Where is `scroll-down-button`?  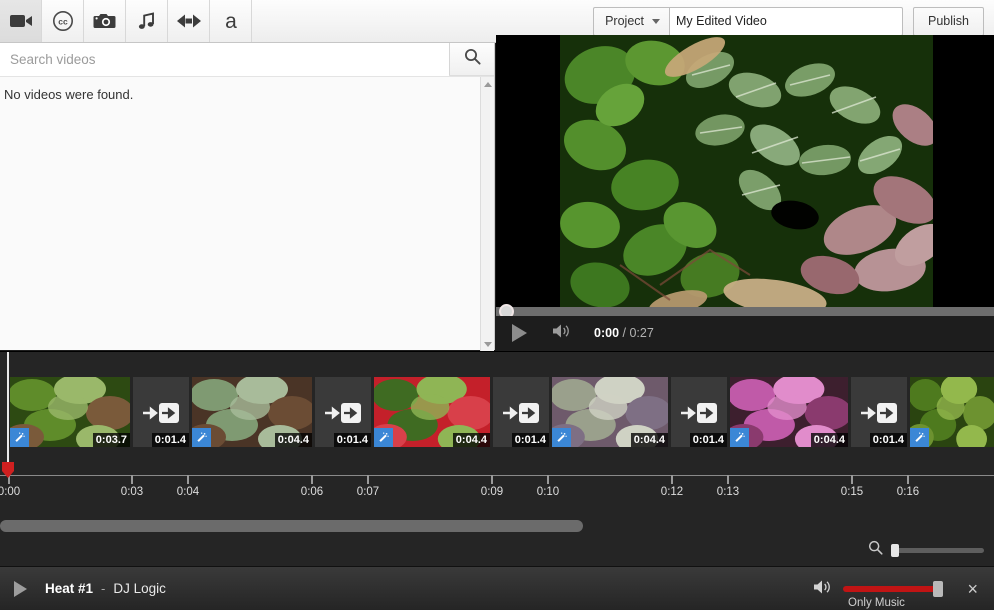 scroll-down-button is located at coordinates (487, 344).